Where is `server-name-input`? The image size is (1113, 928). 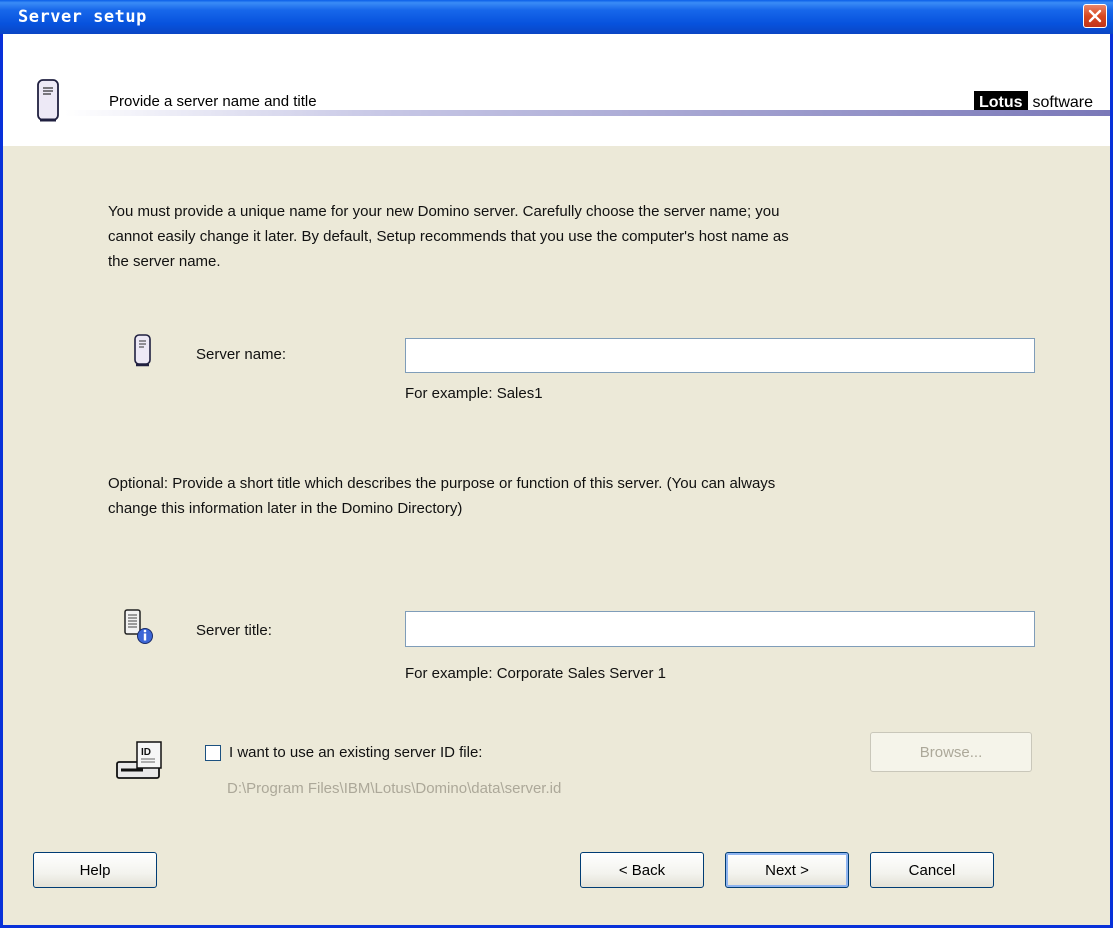
server-name-input is located at coordinates (720, 355).